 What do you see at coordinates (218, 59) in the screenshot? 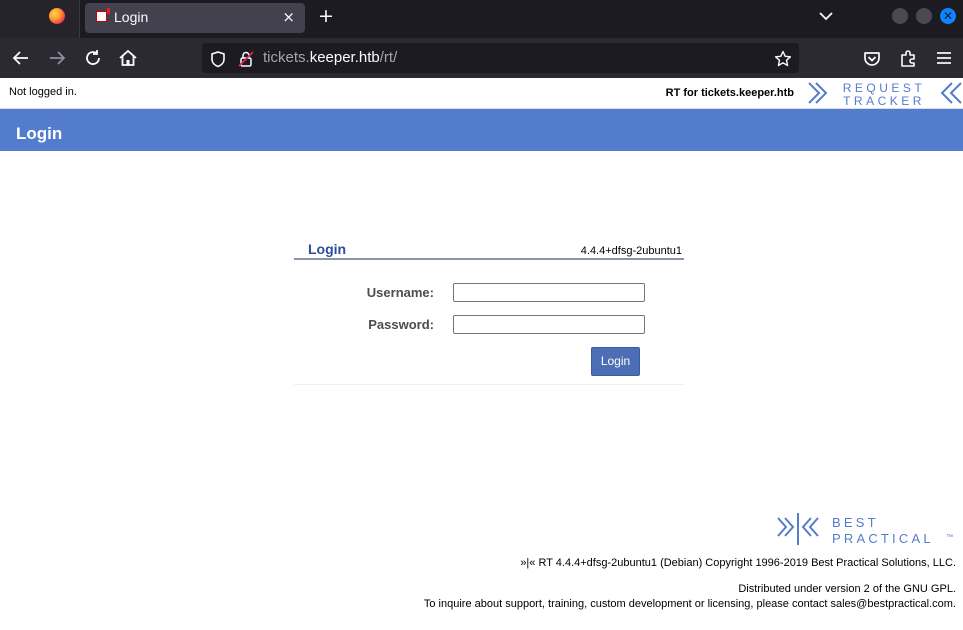
I see `tracking-protection-shield-icon` at bounding box center [218, 59].